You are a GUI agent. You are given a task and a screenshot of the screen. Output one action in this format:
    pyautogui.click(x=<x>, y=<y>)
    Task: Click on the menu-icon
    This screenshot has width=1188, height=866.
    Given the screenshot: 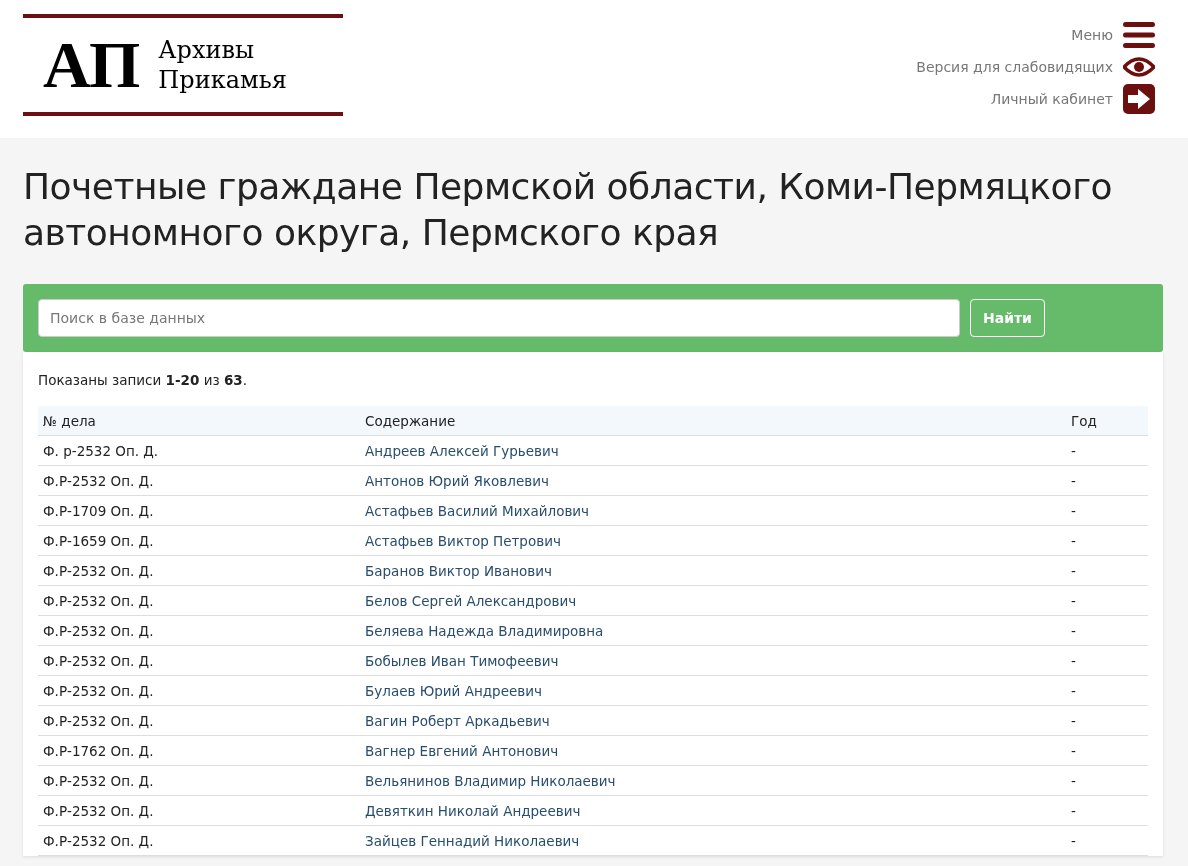 What is the action you would take?
    pyautogui.click(x=1139, y=35)
    